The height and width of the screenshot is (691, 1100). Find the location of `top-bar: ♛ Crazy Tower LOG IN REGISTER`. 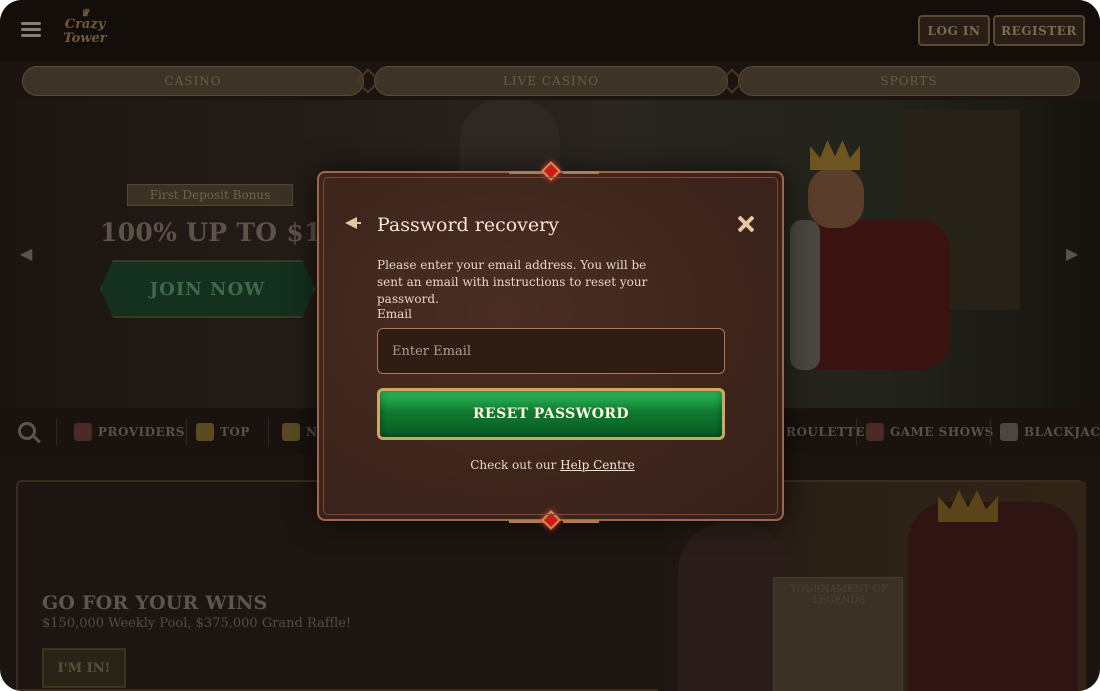

top-bar: ♛ Crazy Tower LOG IN REGISTER is located at coordinates (550, 31).